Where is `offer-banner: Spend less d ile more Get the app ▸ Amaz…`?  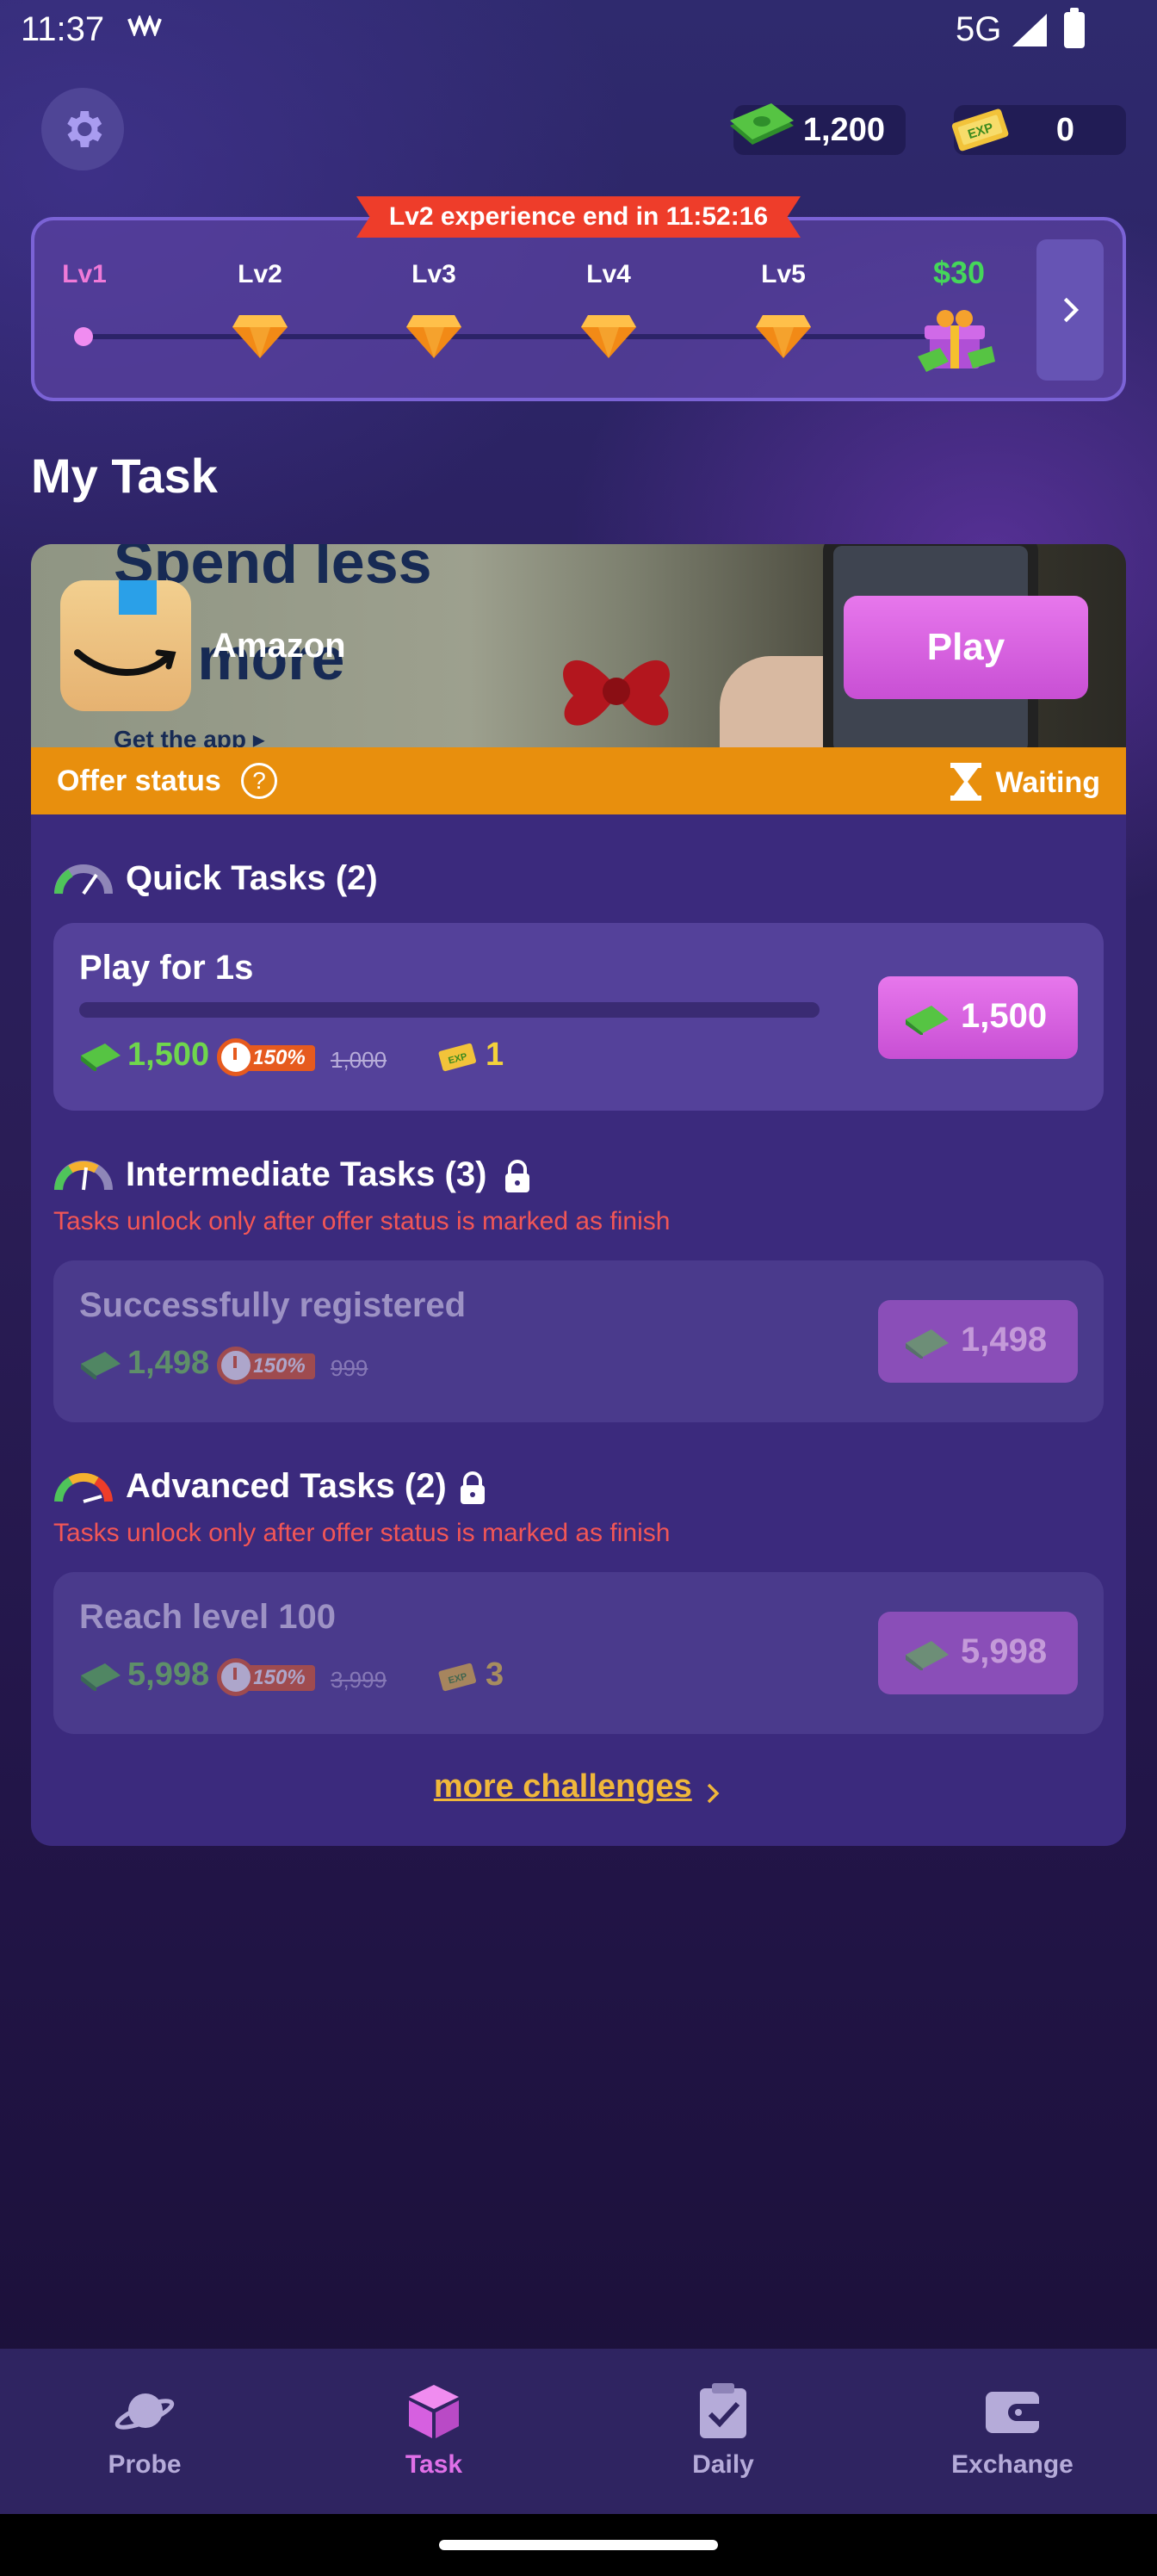 offer-banner: Spend less d ile more Get the app ▸ Amaz… is located at coordinates (579, 646).